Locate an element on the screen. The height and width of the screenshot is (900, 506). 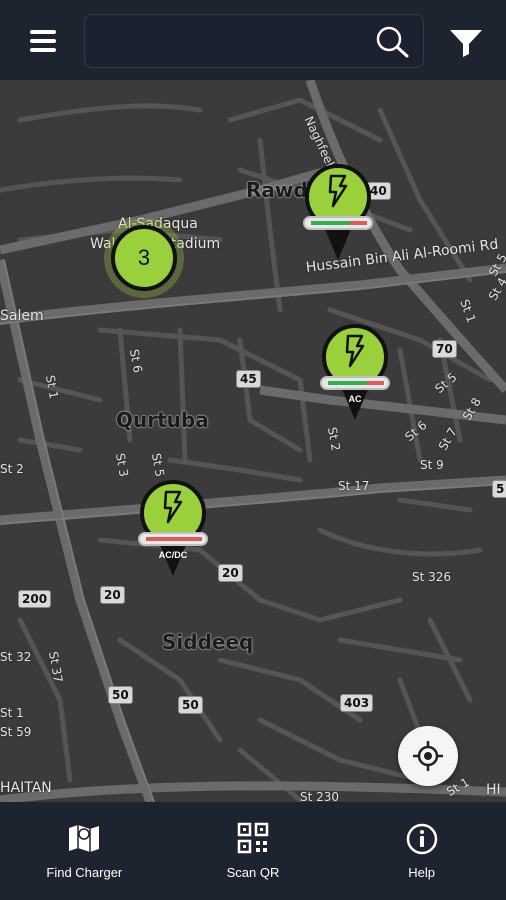
nav-find-charger: Find Charger is located at coordinates (84, 851).